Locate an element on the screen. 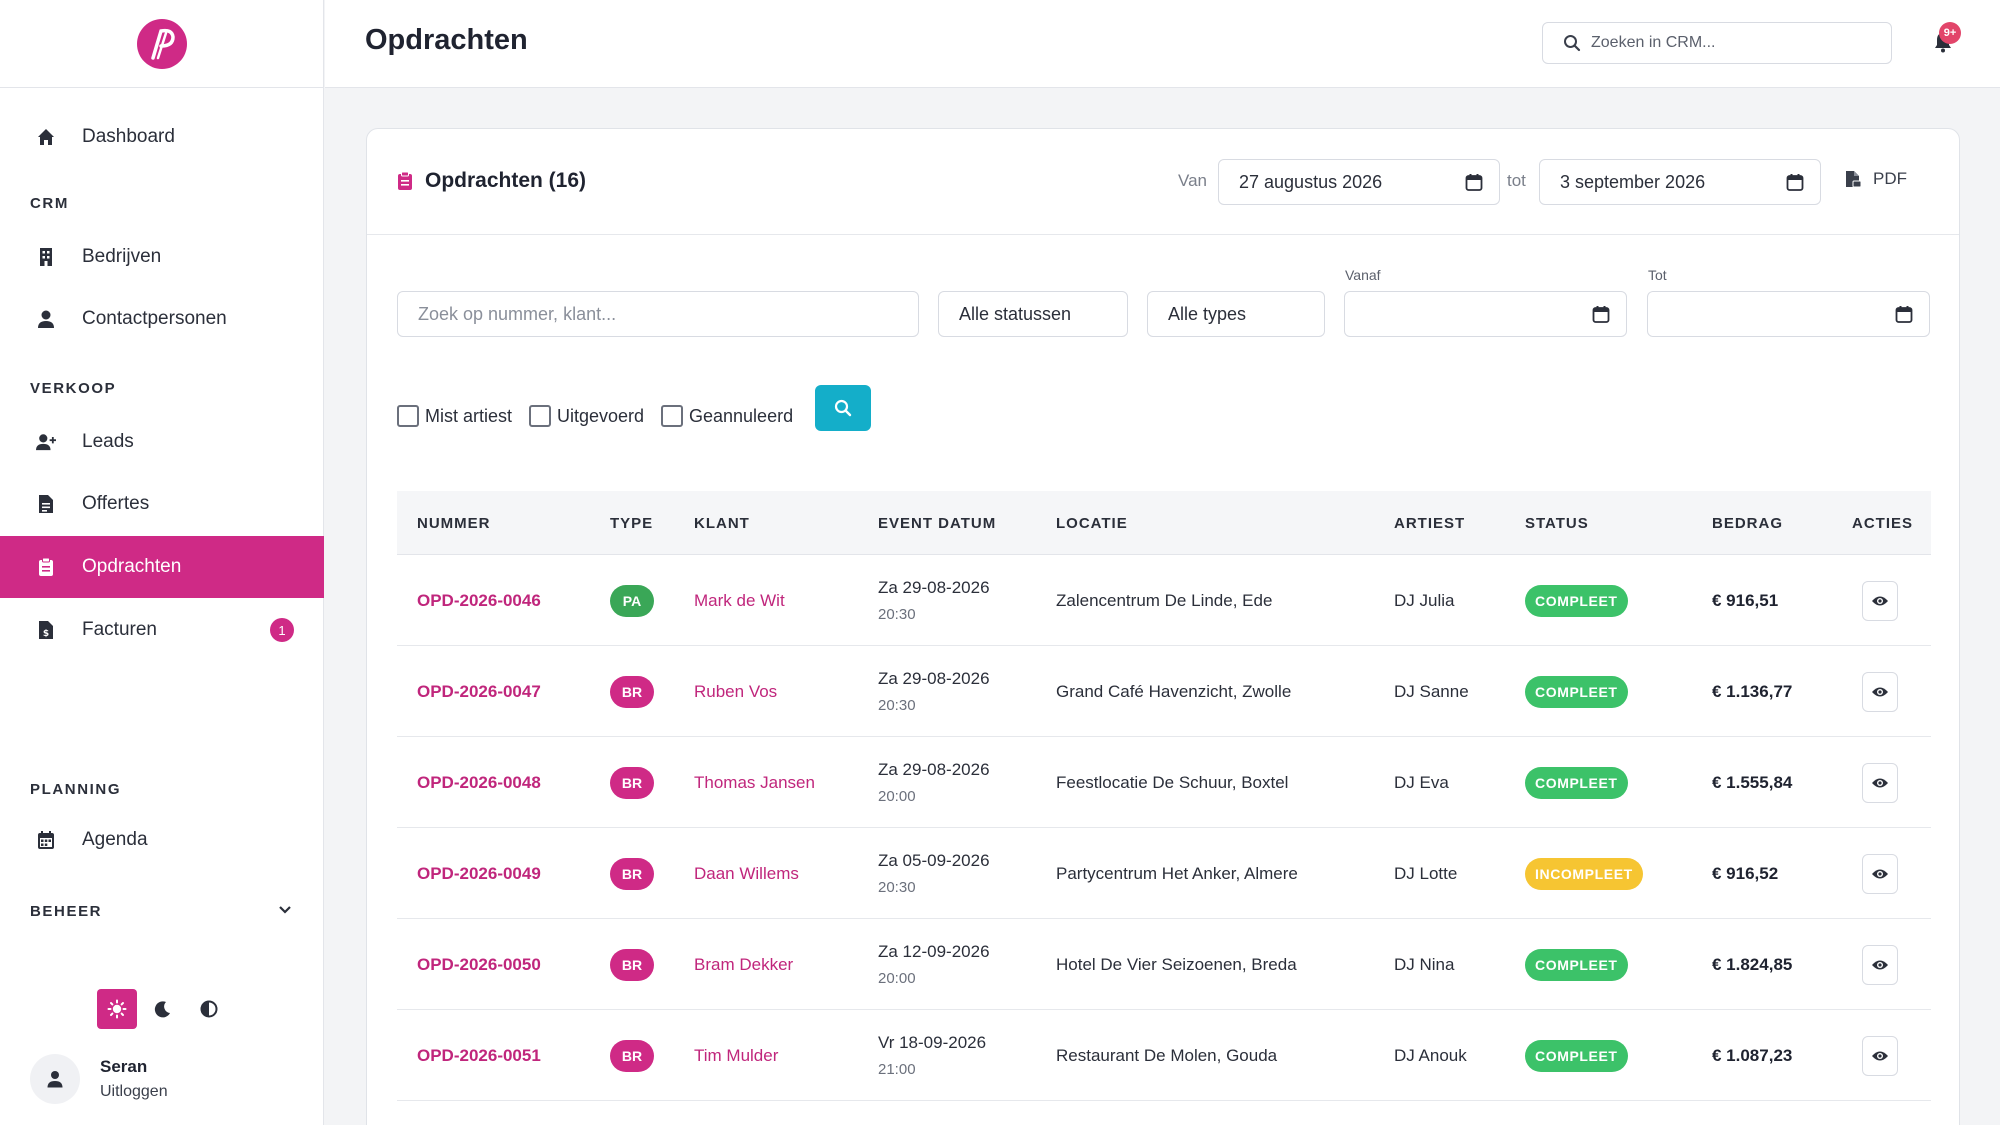 This screenshot has height=1125, width=2000. tot-filter-label: Tot is located at coordinates (1657, 275).